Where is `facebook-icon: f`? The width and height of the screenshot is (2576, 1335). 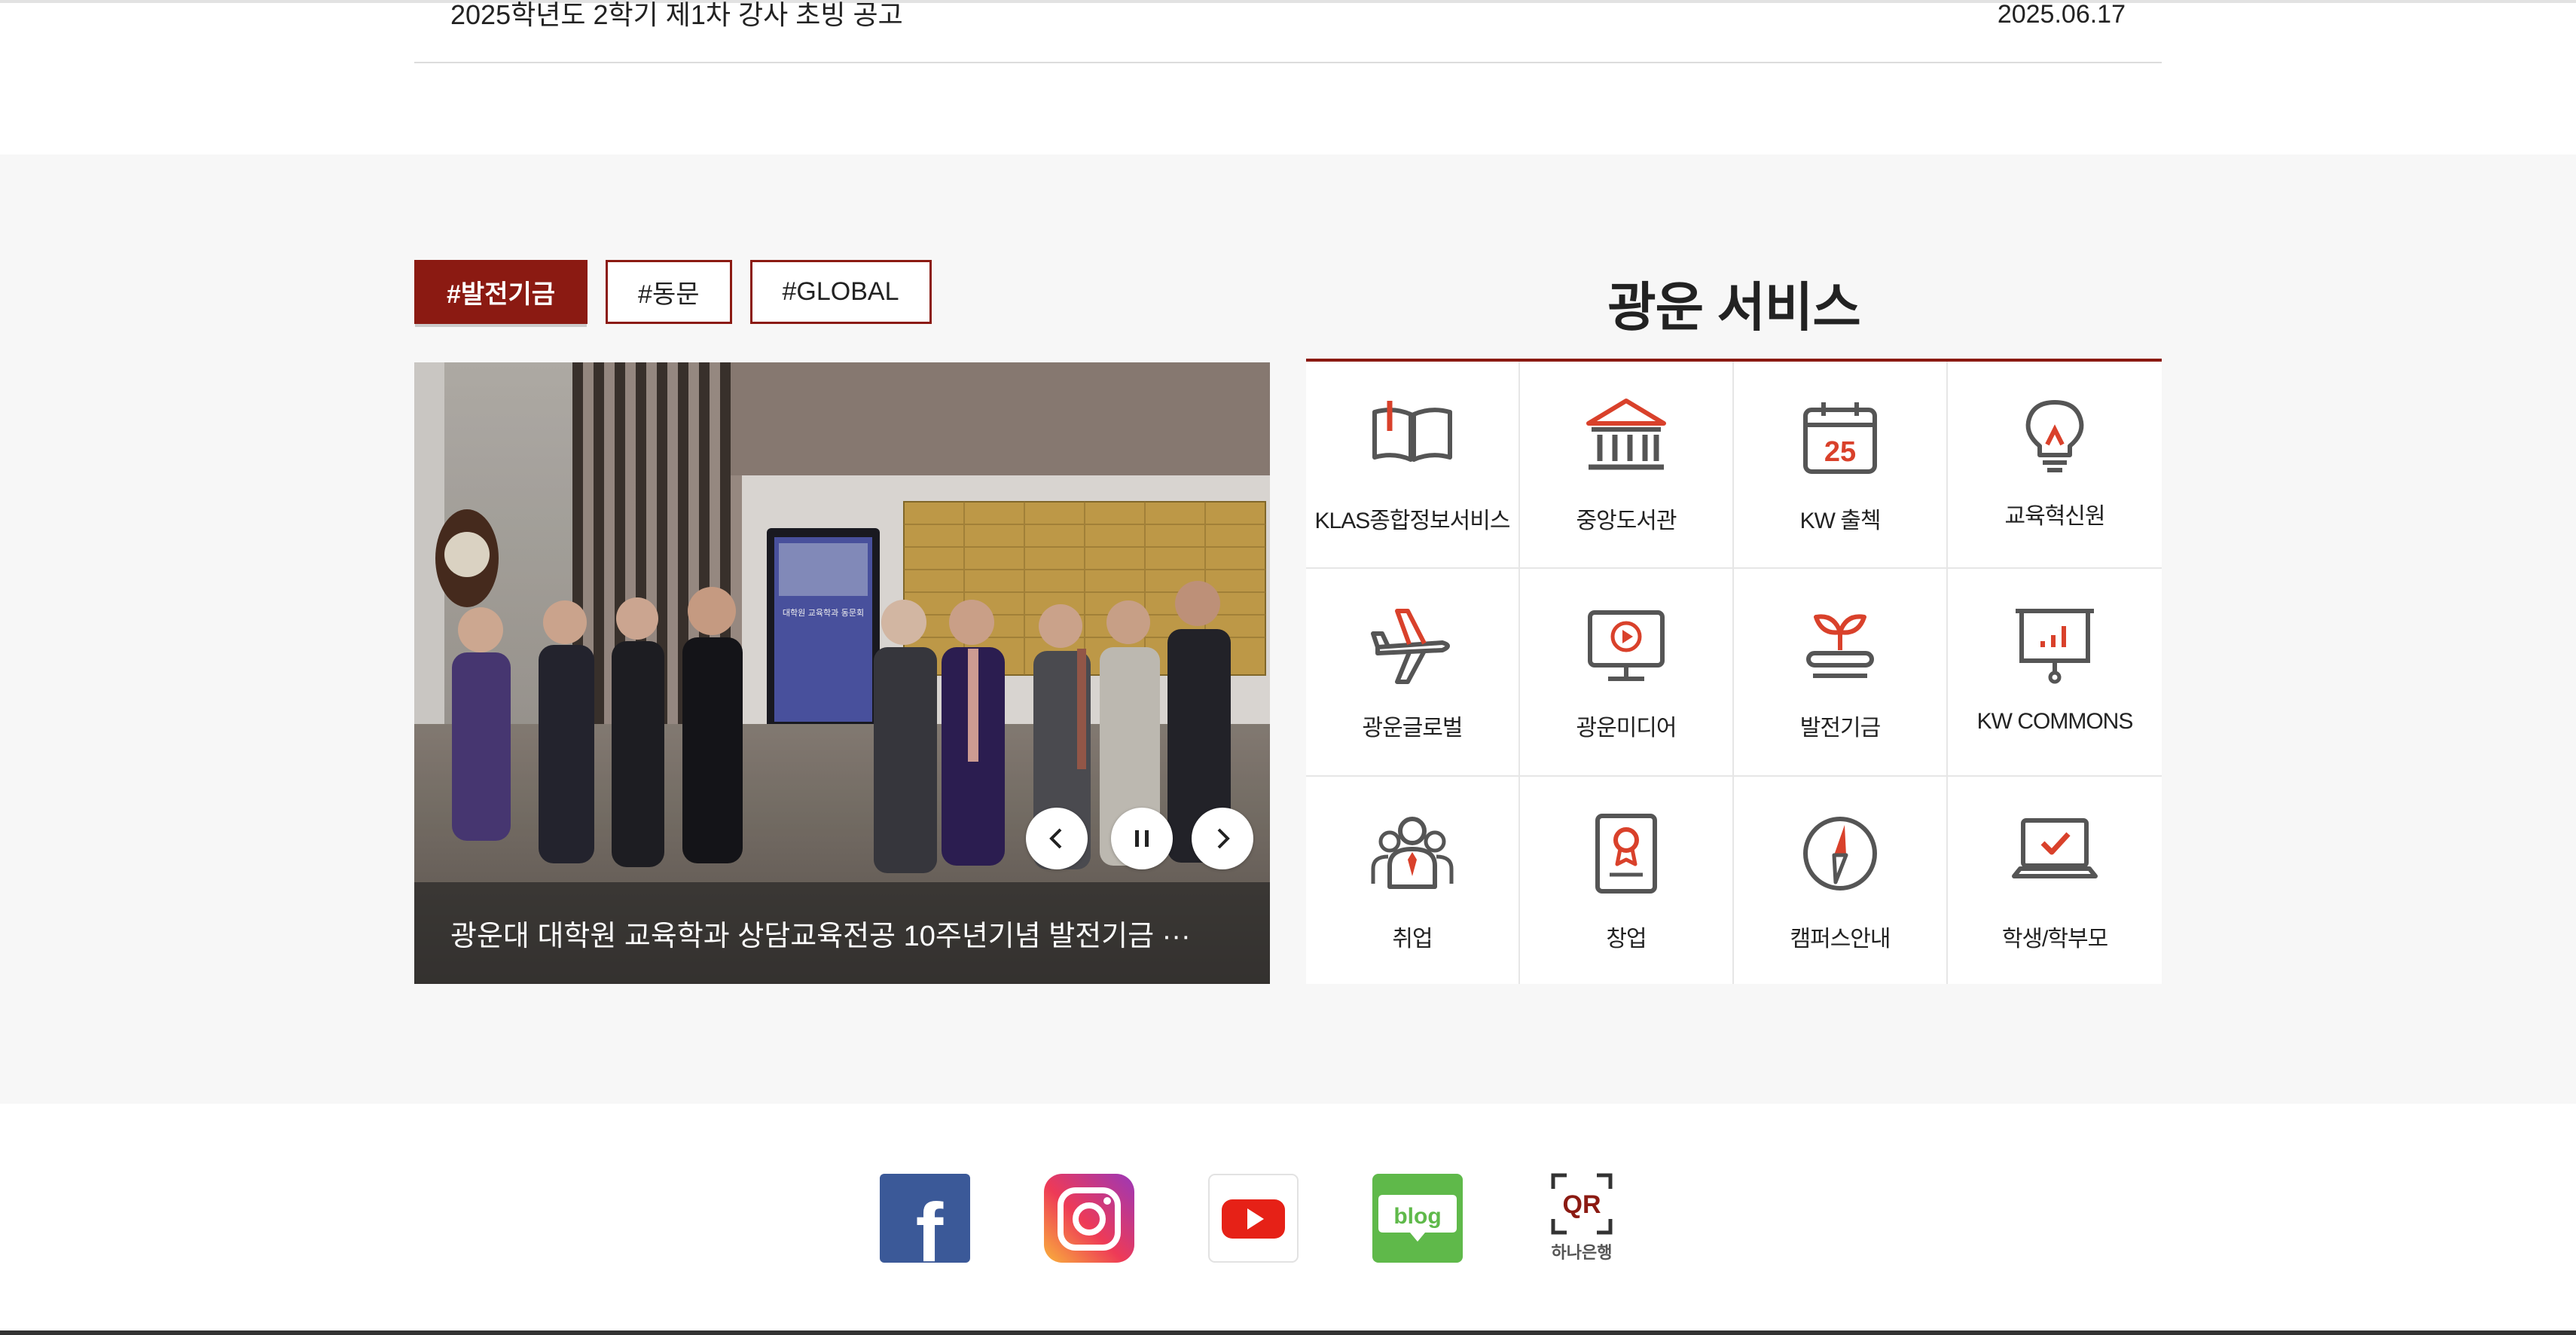
facebook-icon: f is located at coordinates (925, 1226).